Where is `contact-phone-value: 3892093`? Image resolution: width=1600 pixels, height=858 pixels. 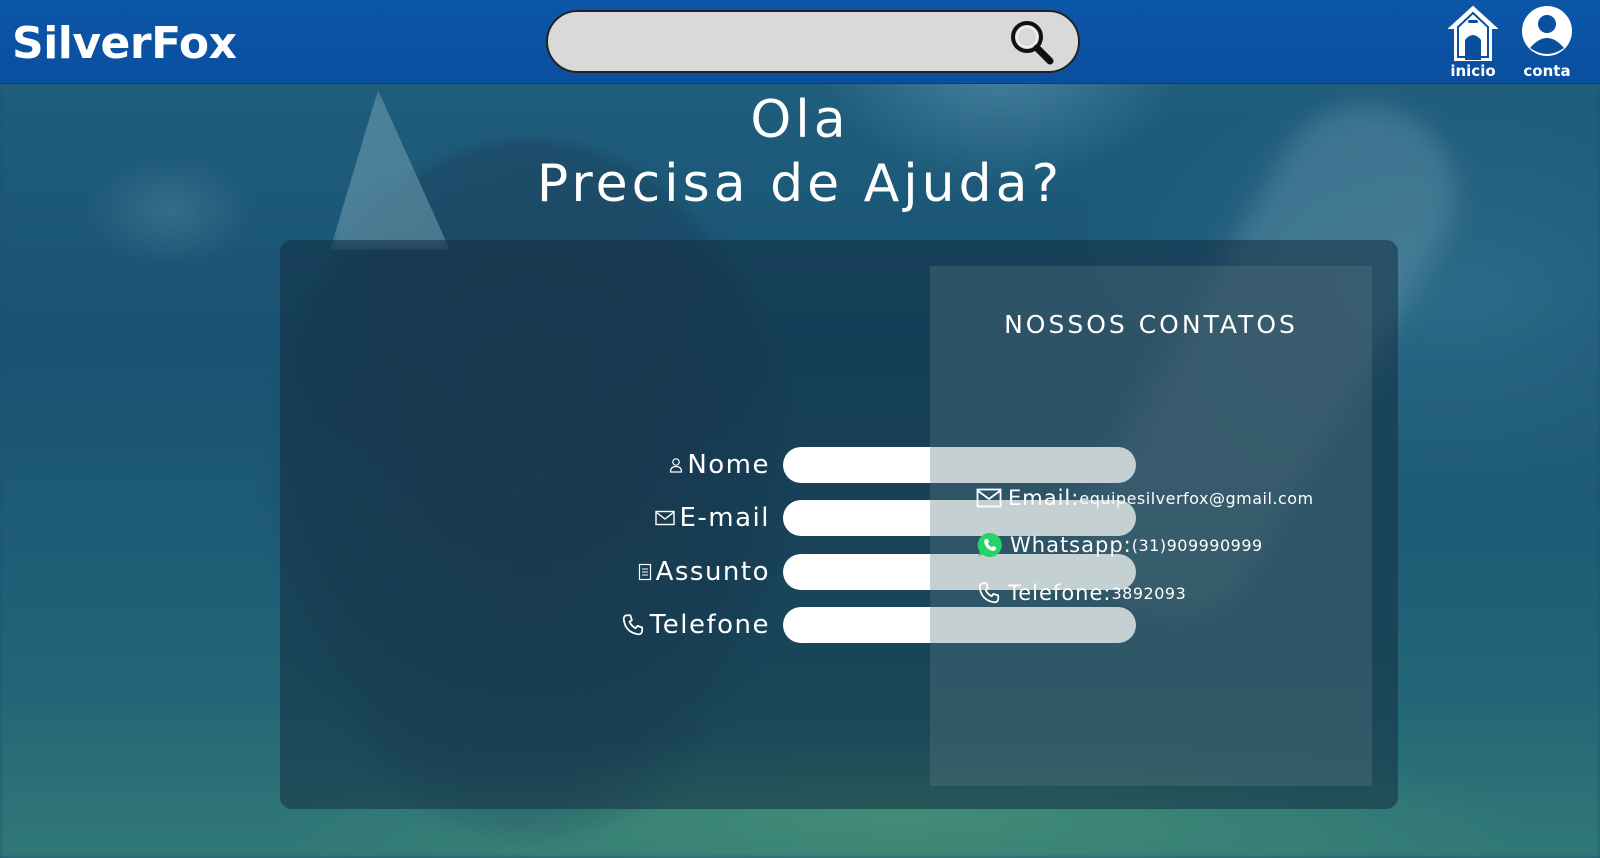 contact-phone-value: 3892093 is located at coordinates (1148, 593).